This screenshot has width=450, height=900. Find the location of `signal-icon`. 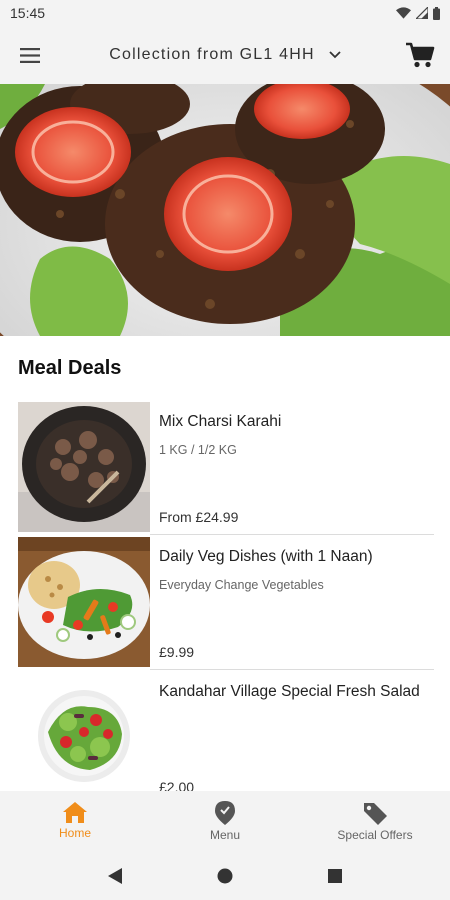

signal-icon is located at coordinates (422, 13).